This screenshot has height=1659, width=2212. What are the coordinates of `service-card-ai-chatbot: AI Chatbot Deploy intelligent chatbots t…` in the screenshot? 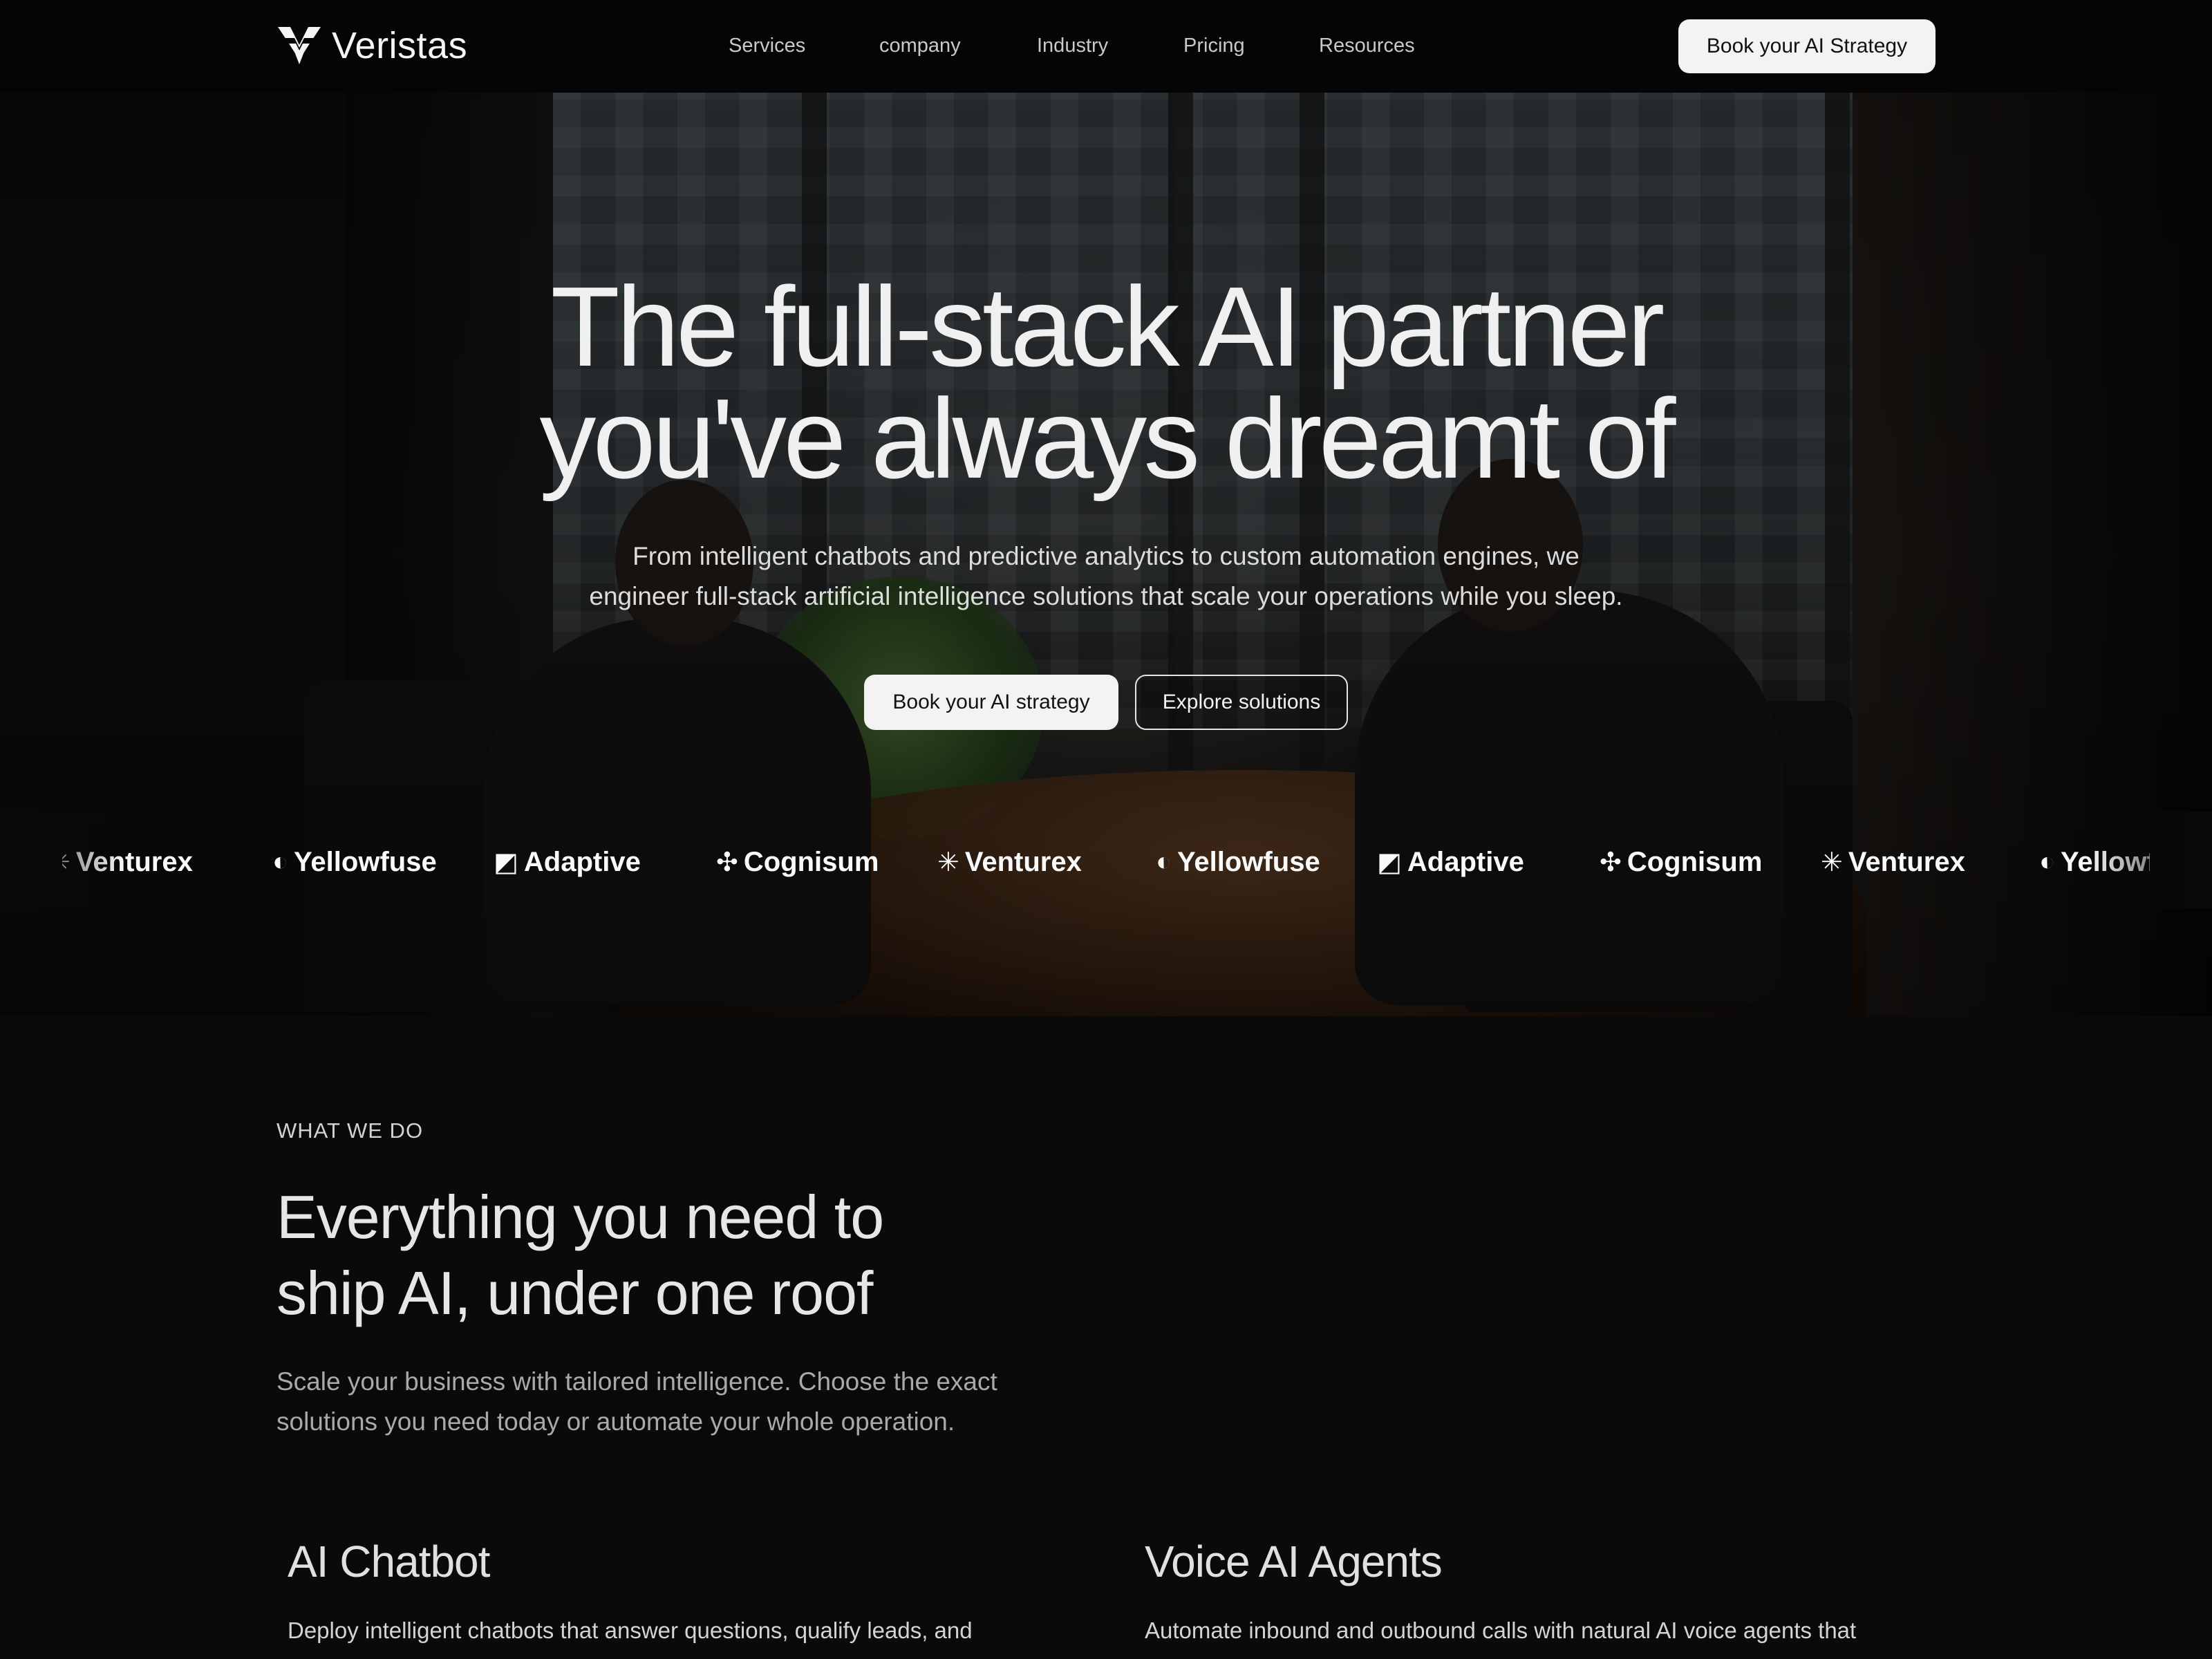 It's located at (688, 1590).